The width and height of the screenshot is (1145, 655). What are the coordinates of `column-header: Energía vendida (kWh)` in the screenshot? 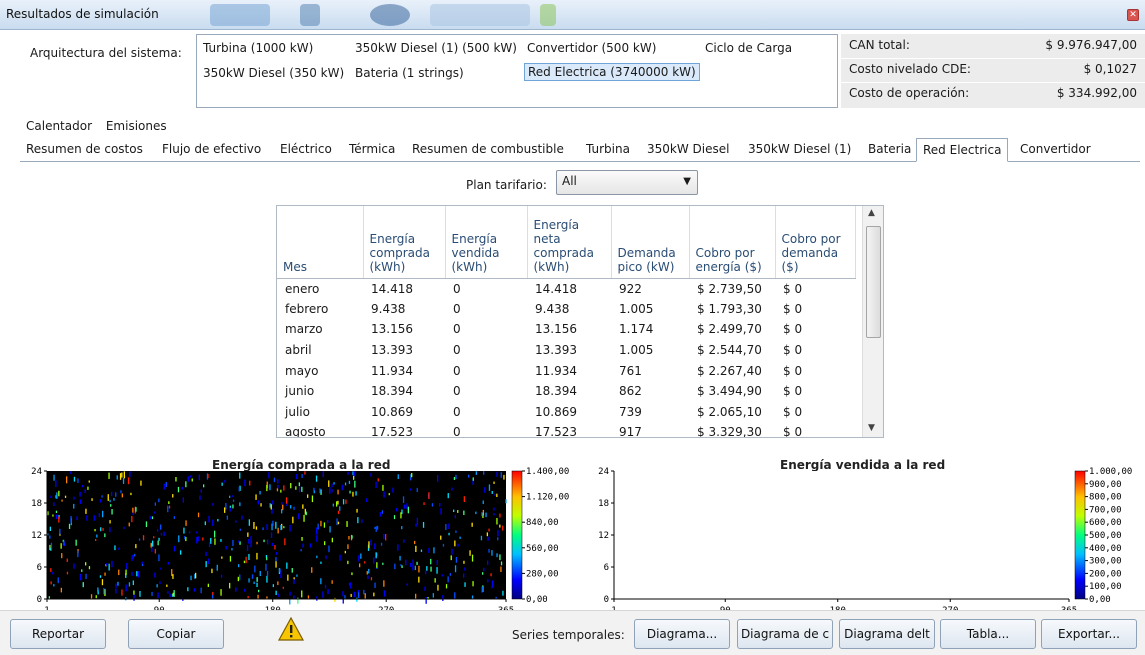 It's located at (486, 242).